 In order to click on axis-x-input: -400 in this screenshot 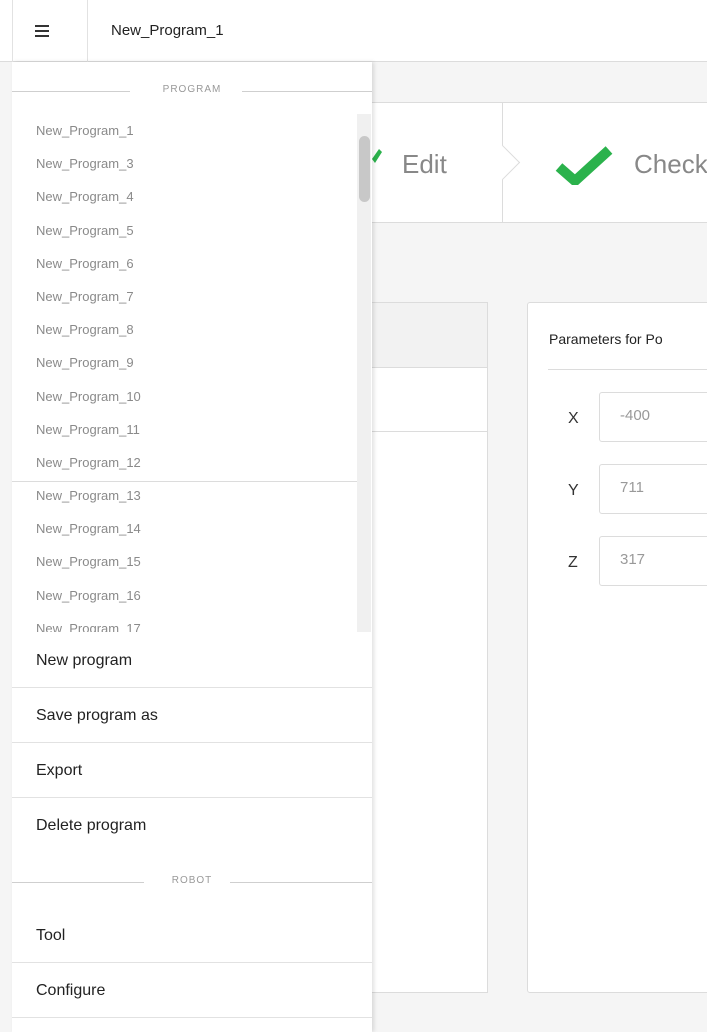, I will do `click(653, 417)`.